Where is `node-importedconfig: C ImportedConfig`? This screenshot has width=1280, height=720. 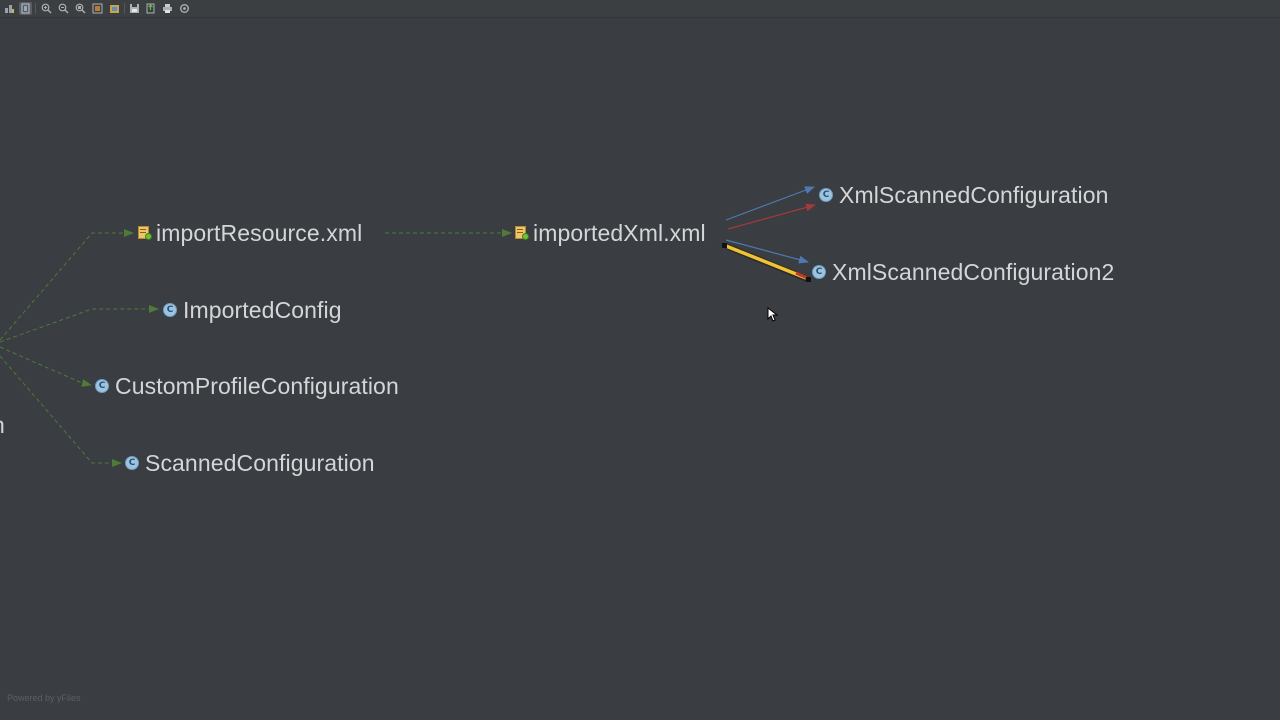 node-importedconfig: C ImportedConfig is located at coordinates (252, 310).